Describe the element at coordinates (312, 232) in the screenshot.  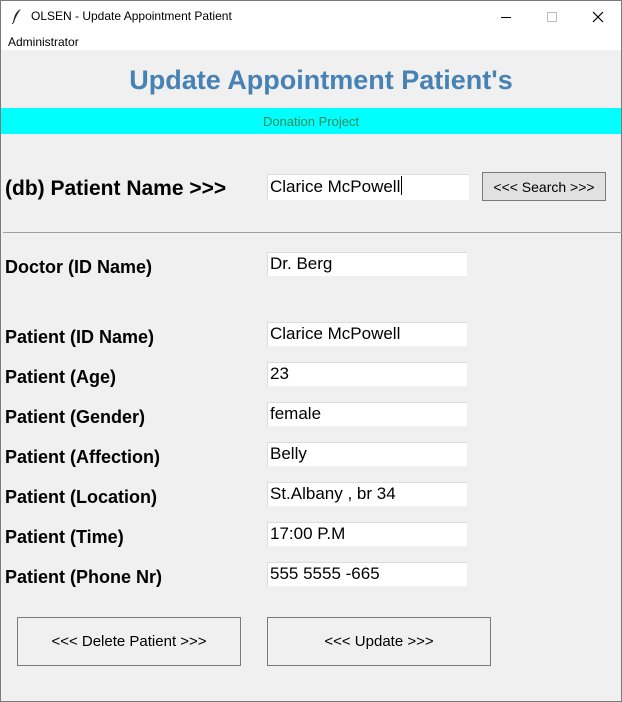
I see `separator` at that location.